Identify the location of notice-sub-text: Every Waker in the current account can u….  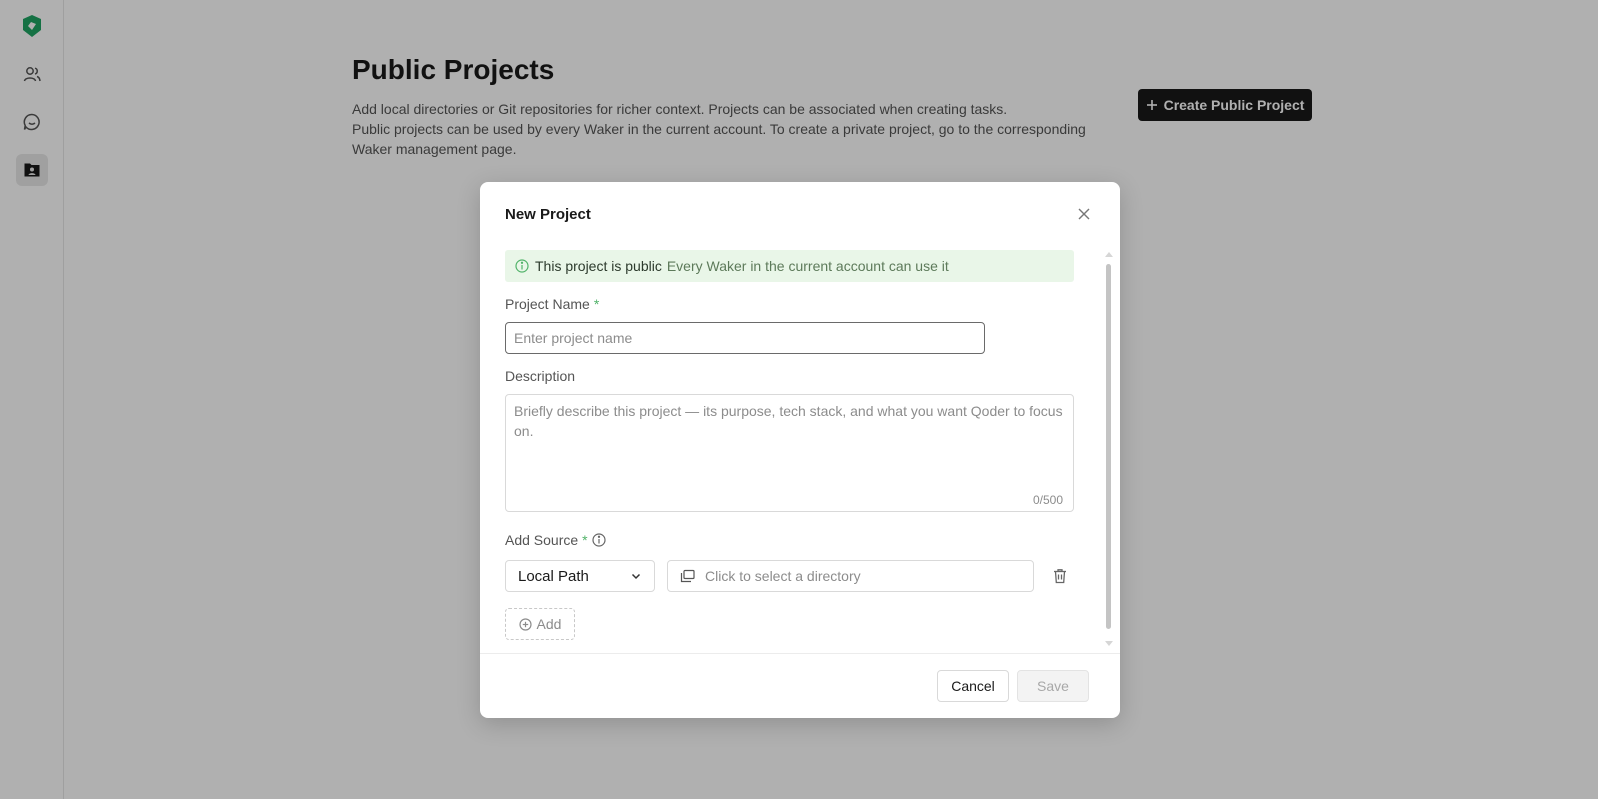
(807, 266).